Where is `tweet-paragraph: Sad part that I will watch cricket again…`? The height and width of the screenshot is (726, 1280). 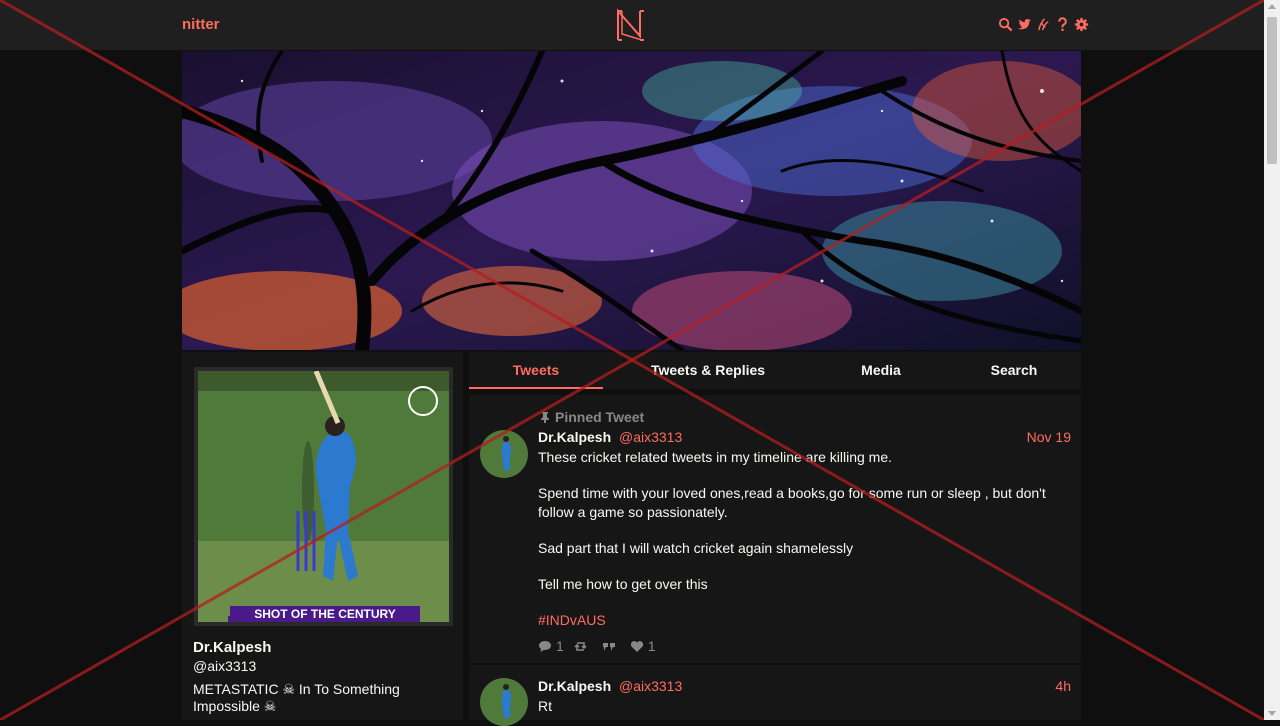
tweet-paragraph: Sad part that I will watch cricket again… is located at coordinates (696, 548).